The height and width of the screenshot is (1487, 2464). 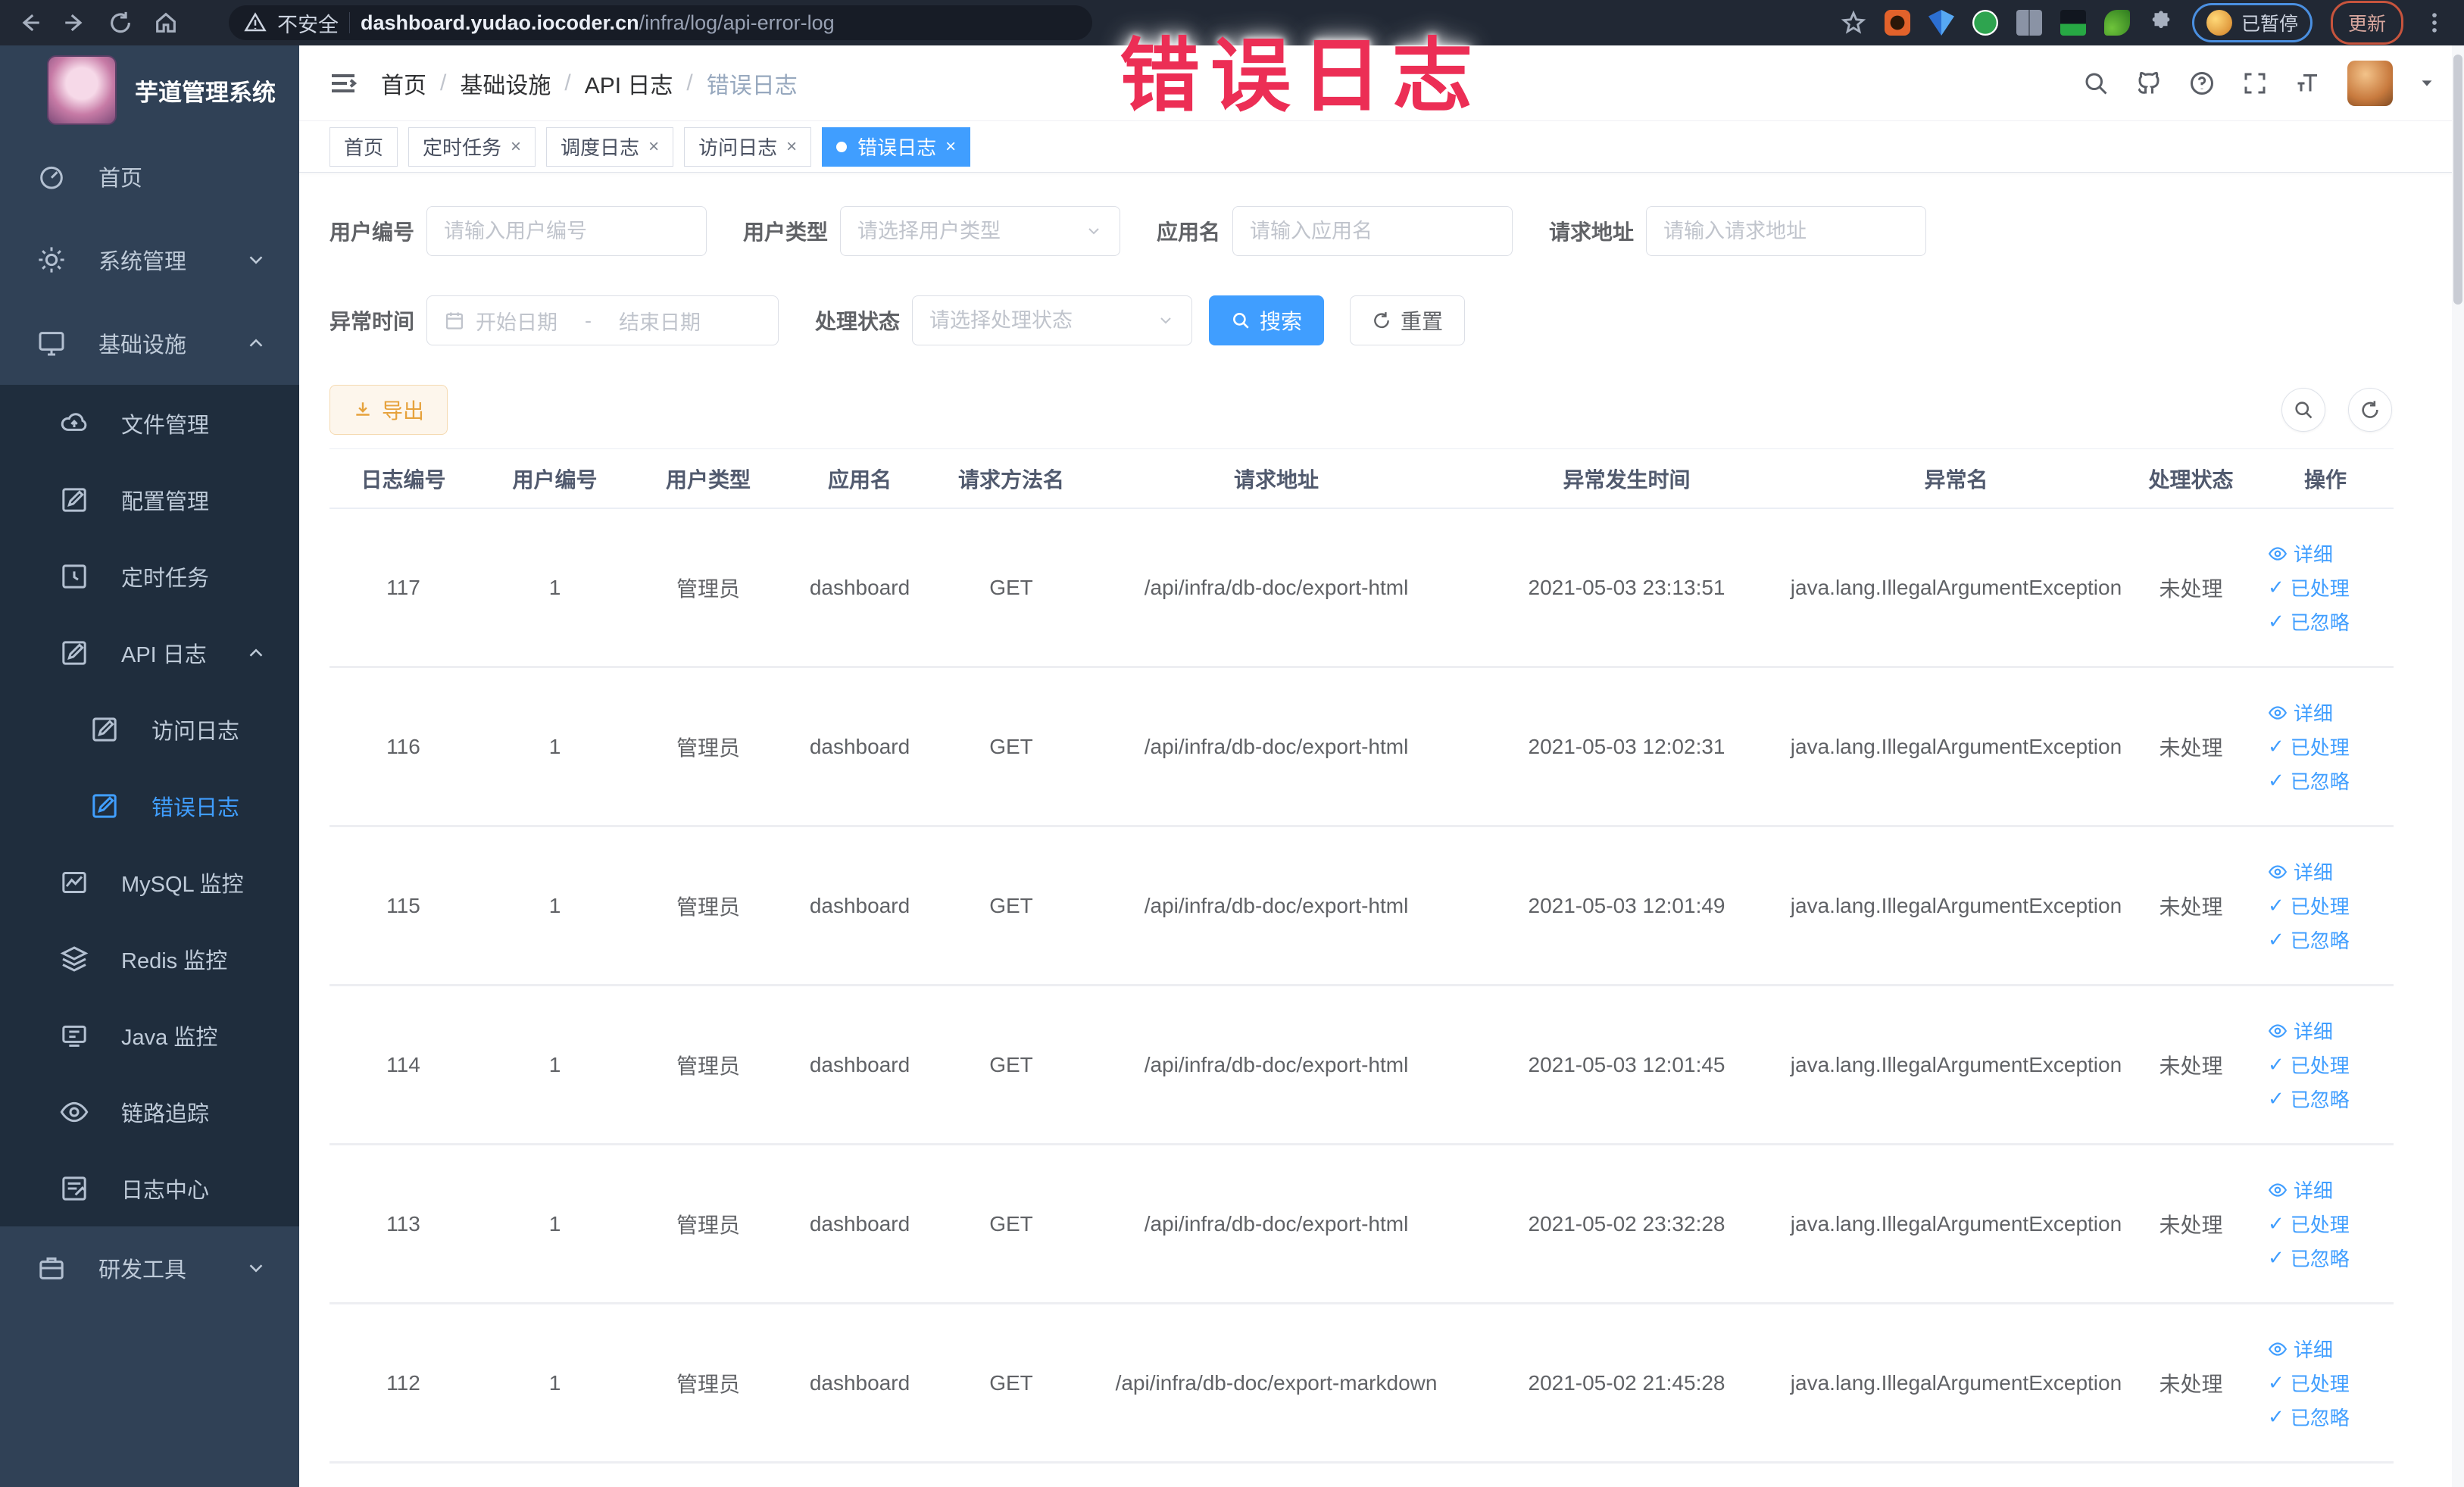 I want to click on breadcrumb-home: 首页, so click(x=403, y=83).